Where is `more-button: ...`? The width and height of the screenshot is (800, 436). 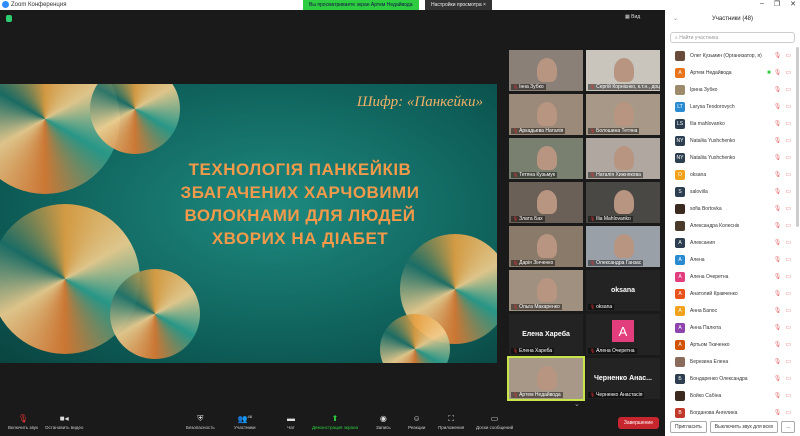 more-button: ... is located at coordinates (788, 427).